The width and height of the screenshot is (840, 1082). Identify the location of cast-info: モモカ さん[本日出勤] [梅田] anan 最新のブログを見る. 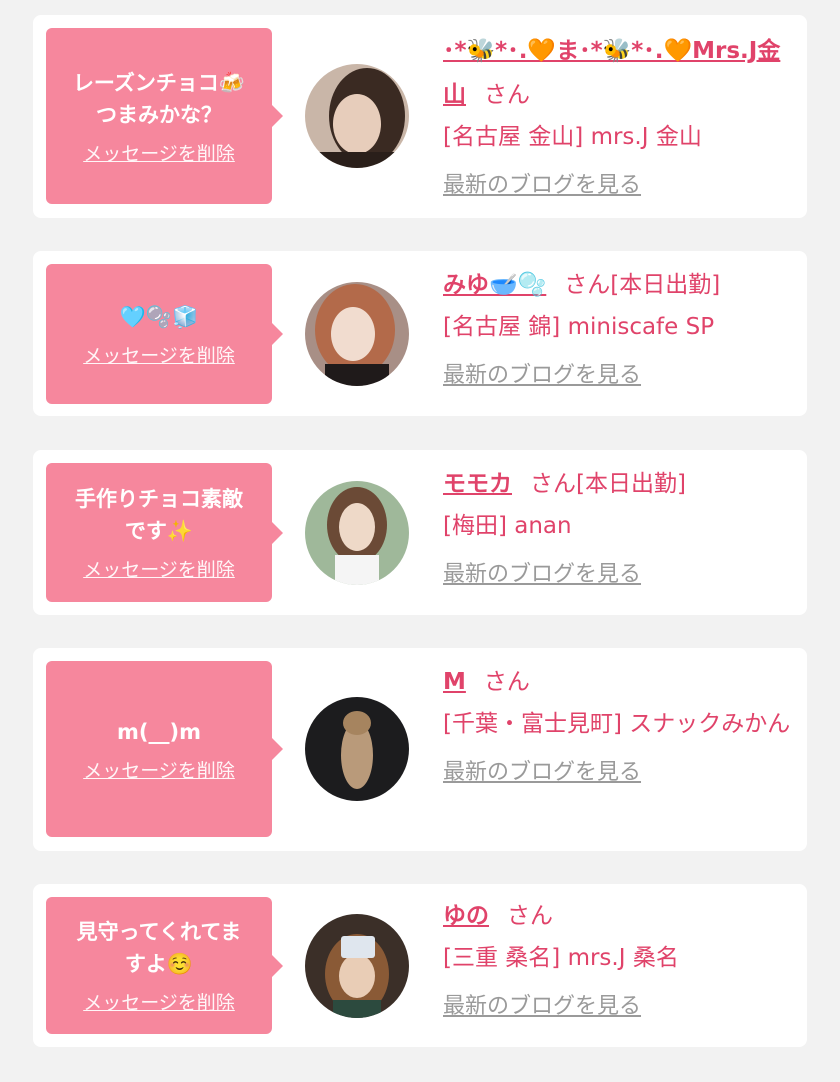
(619, 525).